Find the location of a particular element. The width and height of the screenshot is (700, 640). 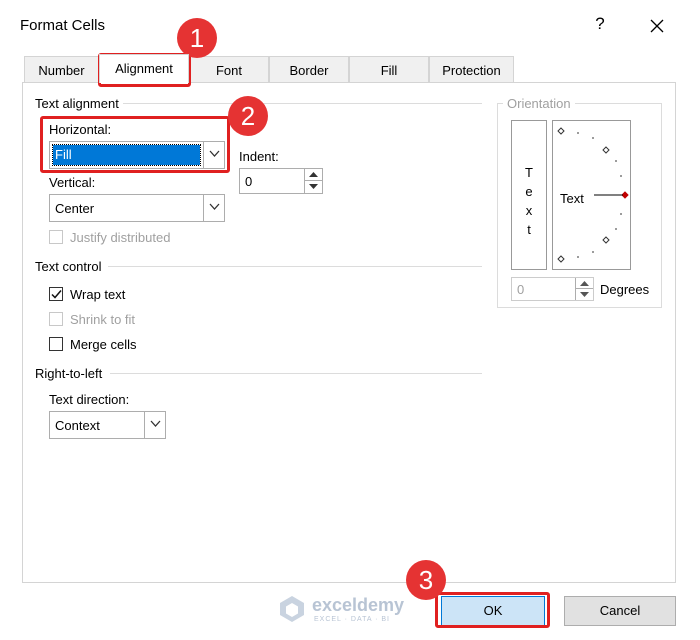

text-direction-dropdown-button is located at coordinates (154, 425).